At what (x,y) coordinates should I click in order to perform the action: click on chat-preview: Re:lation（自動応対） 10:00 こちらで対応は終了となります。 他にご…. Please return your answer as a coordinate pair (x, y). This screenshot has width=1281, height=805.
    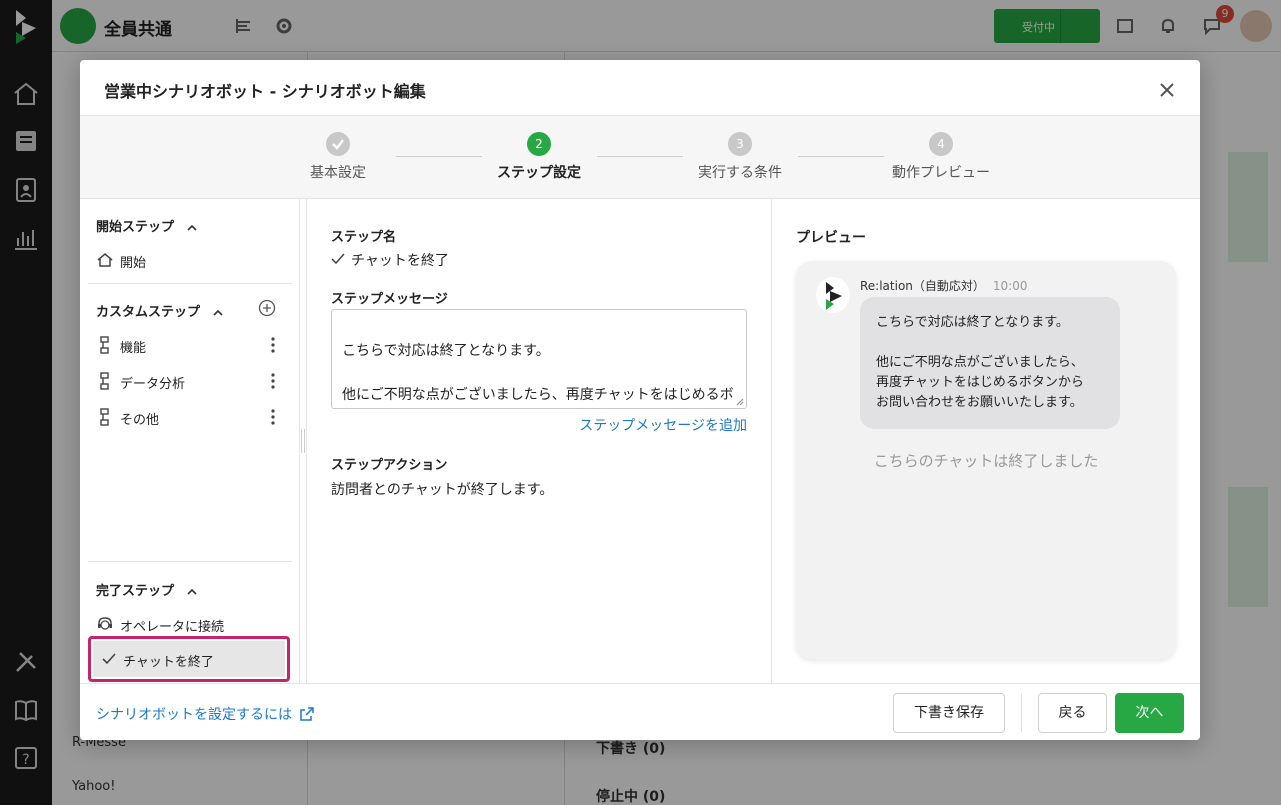
    Looking at the image, I should click on (986, 460).